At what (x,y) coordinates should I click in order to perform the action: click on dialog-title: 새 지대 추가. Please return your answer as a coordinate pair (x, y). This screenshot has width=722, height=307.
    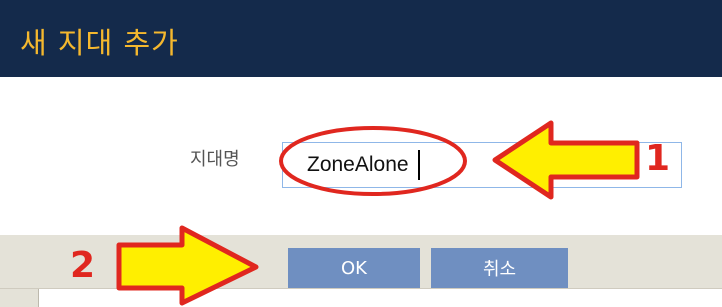
    Looking at the image, I should click on (99, 43).